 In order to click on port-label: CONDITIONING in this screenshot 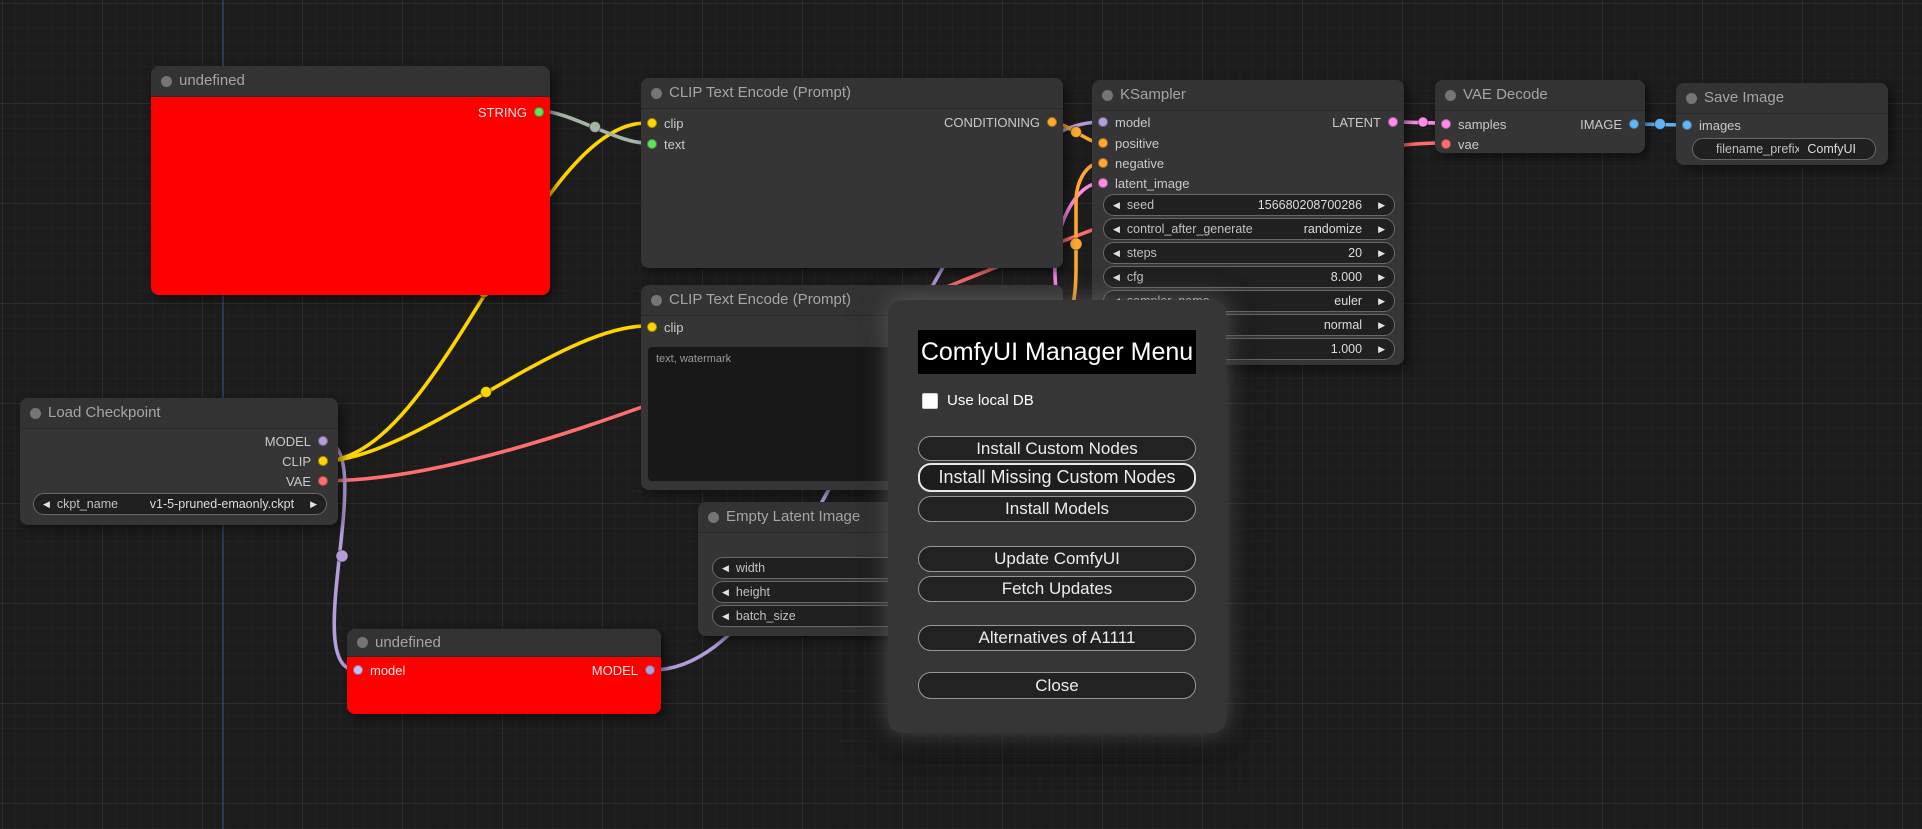, I will do `click(991, 122)`.